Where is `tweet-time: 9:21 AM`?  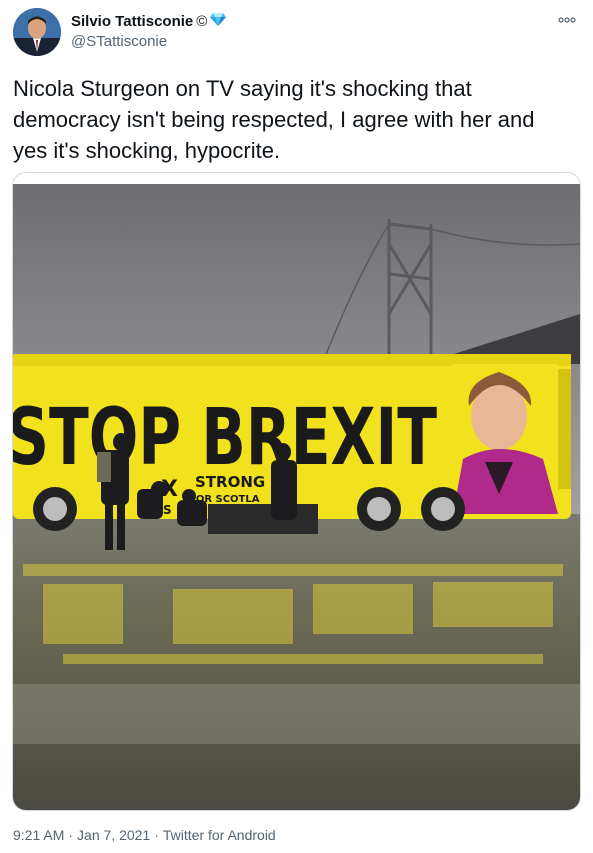
tweet-time: 9:21 AM is located at coordinates (38, 835).